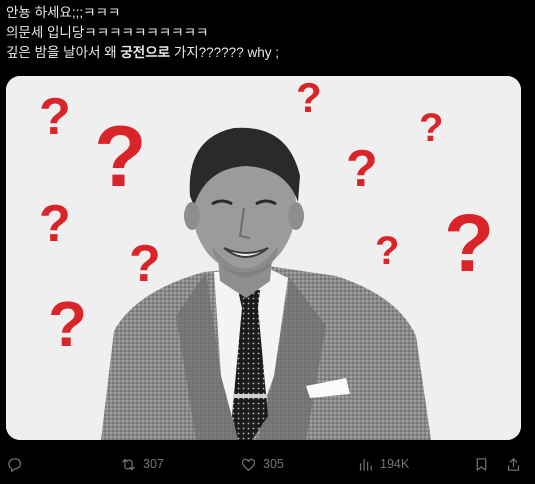  I want to click on views-count: 194K, so click(395, 464).